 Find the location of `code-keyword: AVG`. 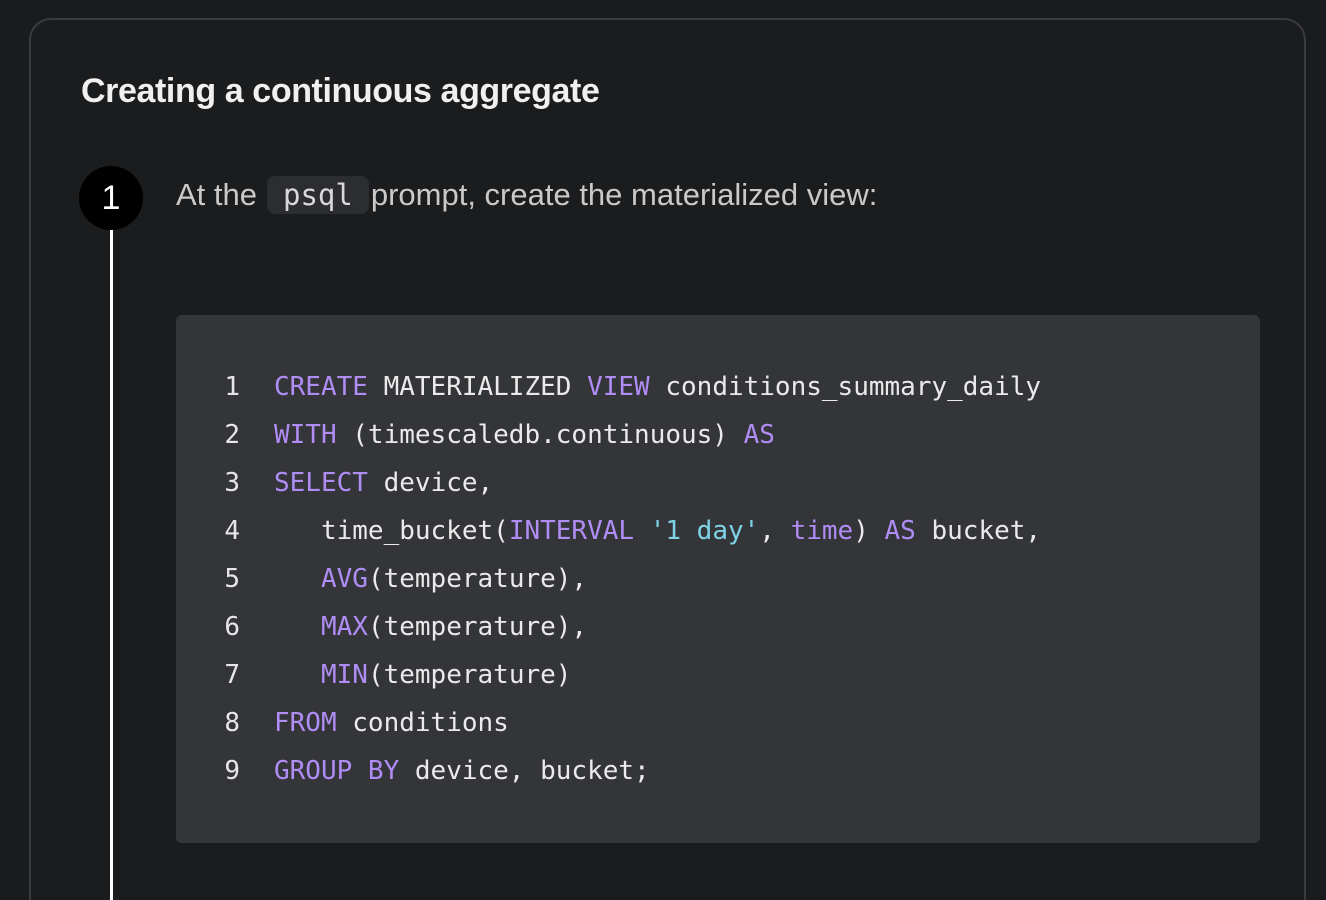

code-keyword: AVG is located at coordinates (344, 579).